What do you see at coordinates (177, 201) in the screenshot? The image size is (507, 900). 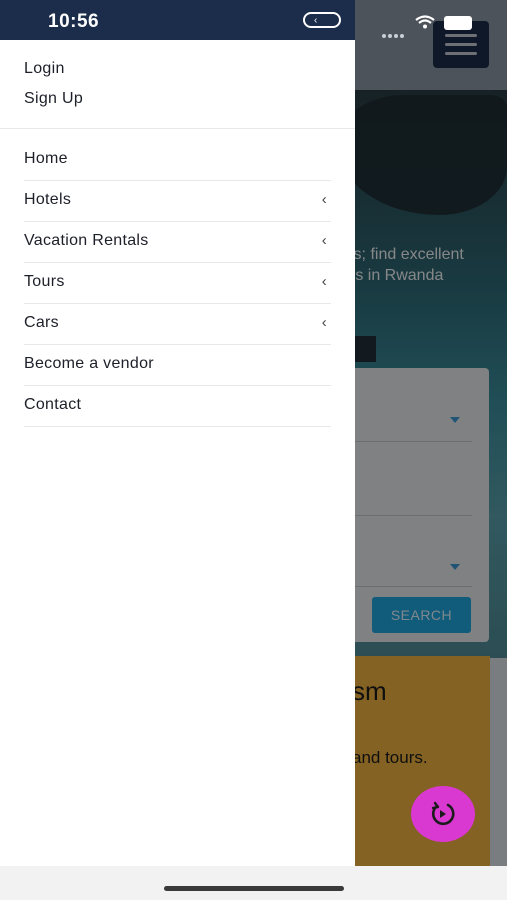 I see `menu-item-hotels: Hotels ‹` at bounding box center [177, 201].